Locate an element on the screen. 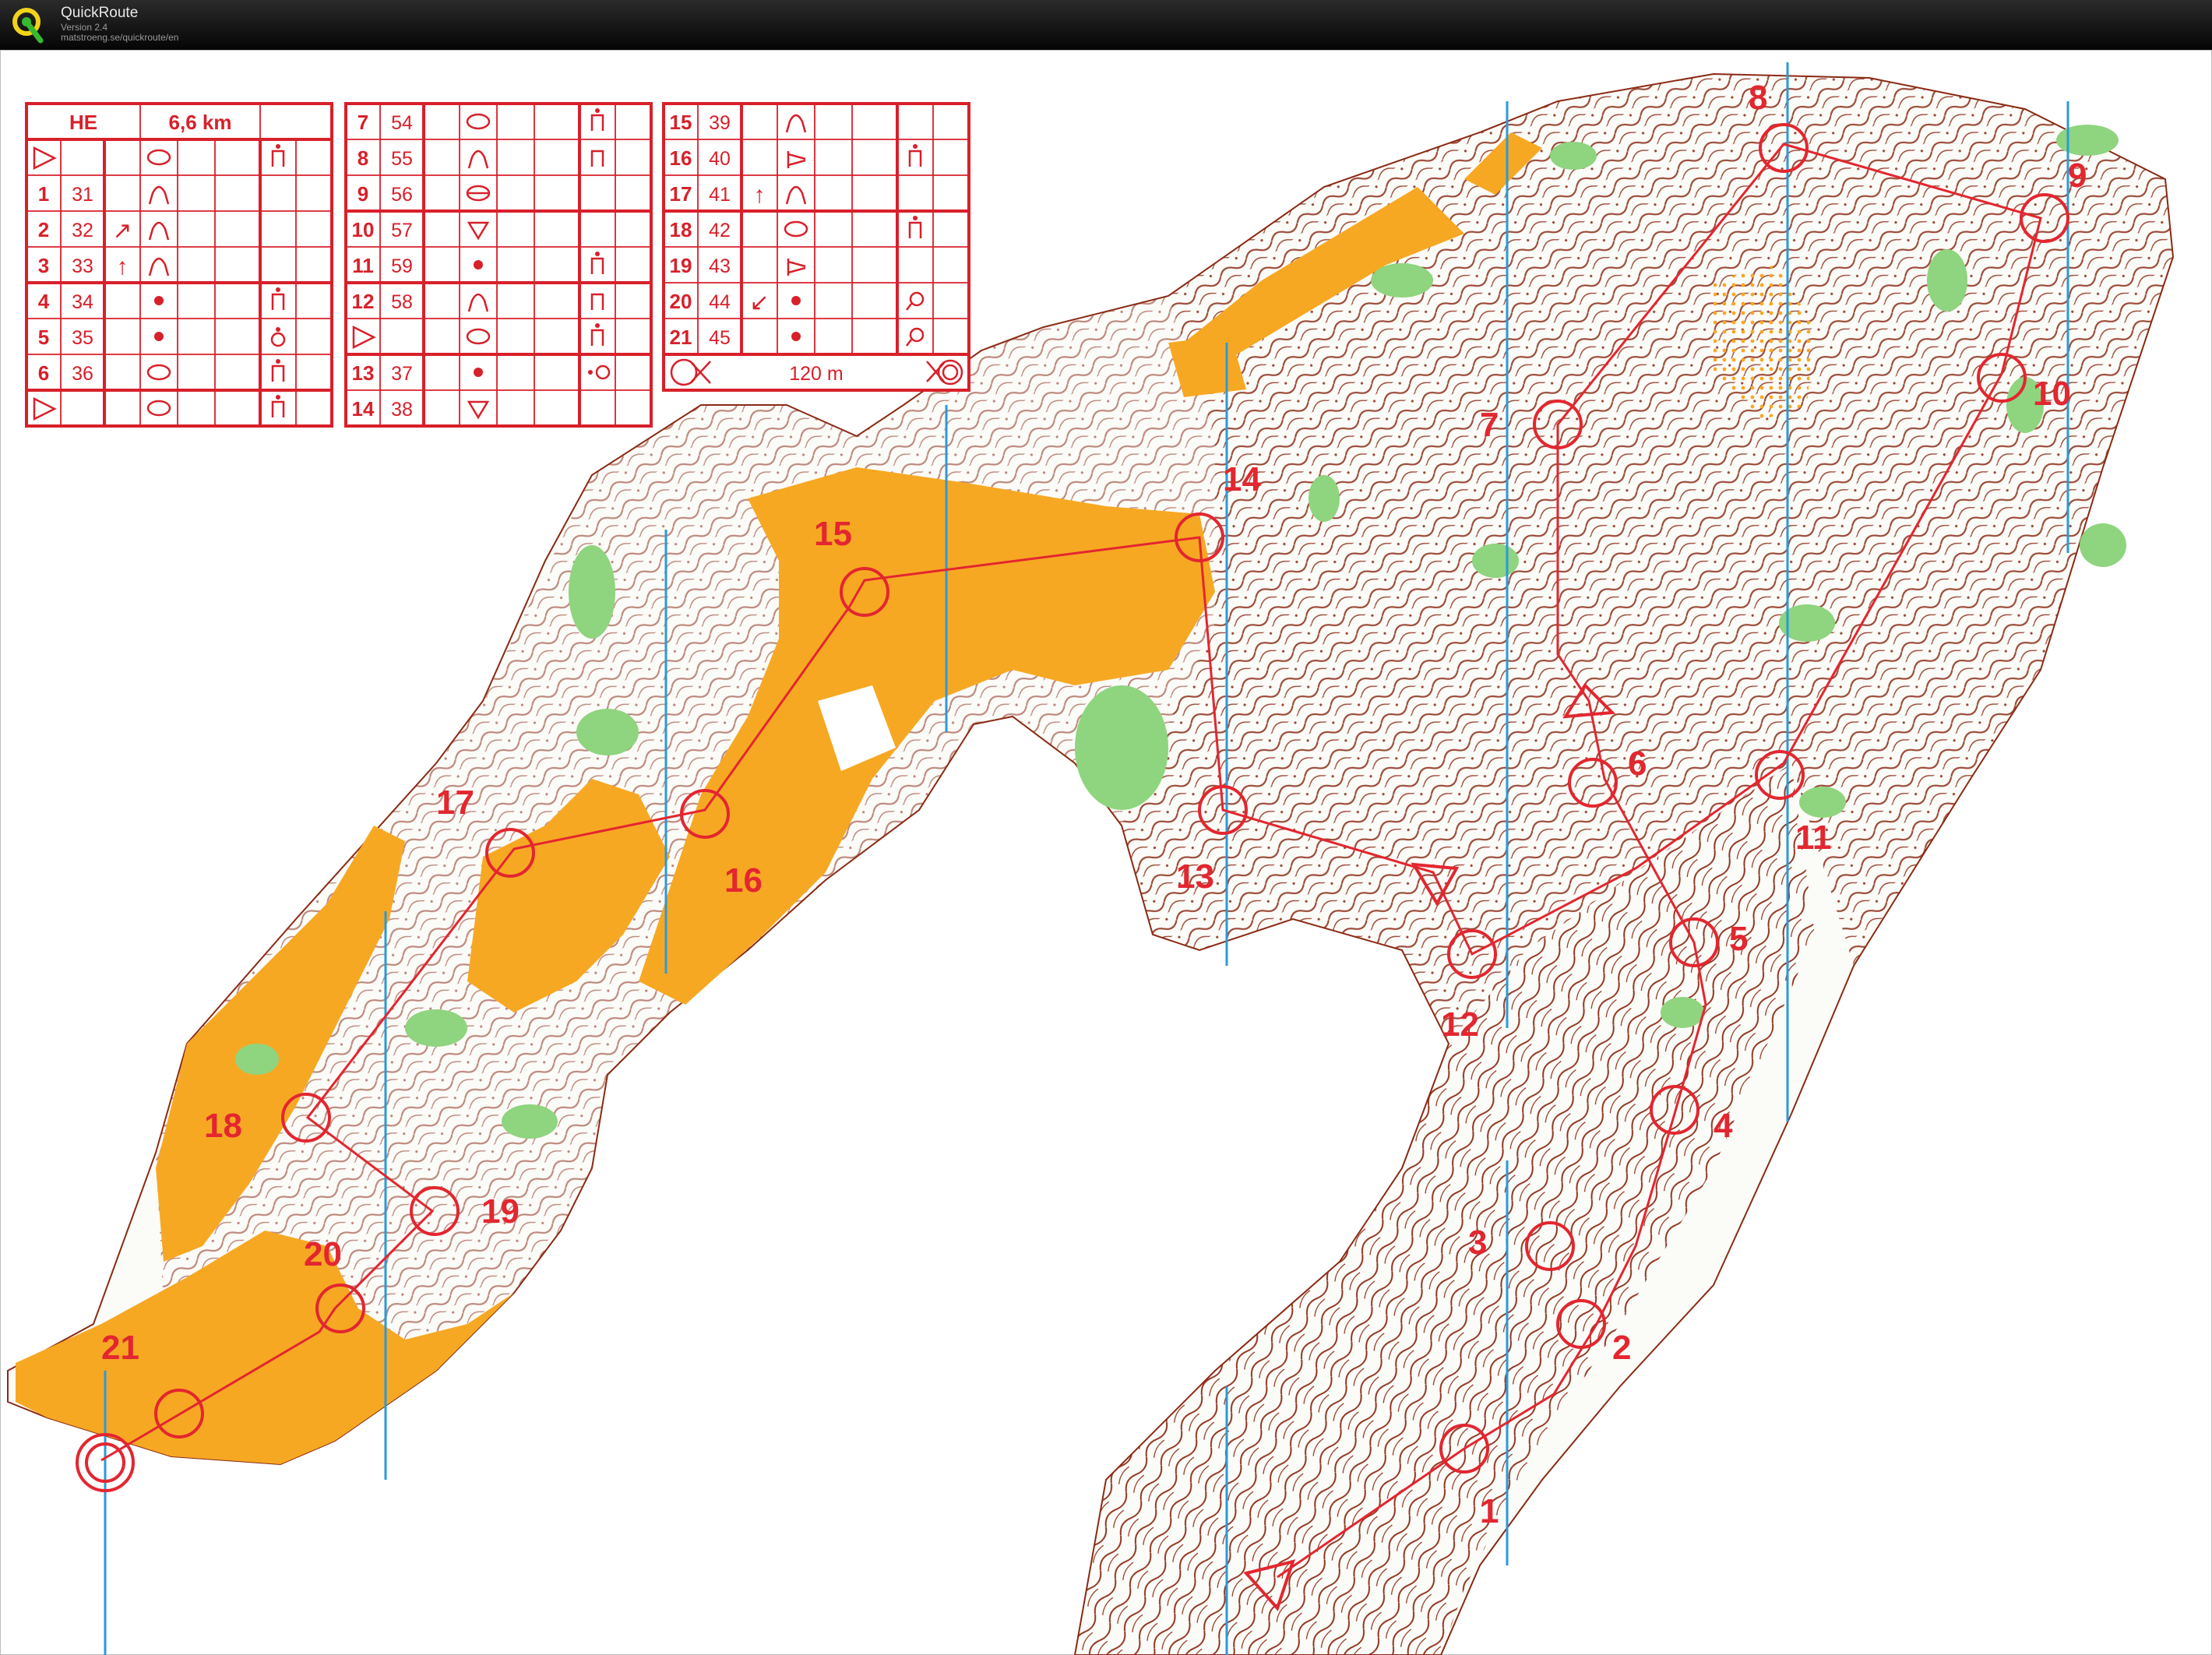  svg-text: 32 is located at coordinates (82, 230).